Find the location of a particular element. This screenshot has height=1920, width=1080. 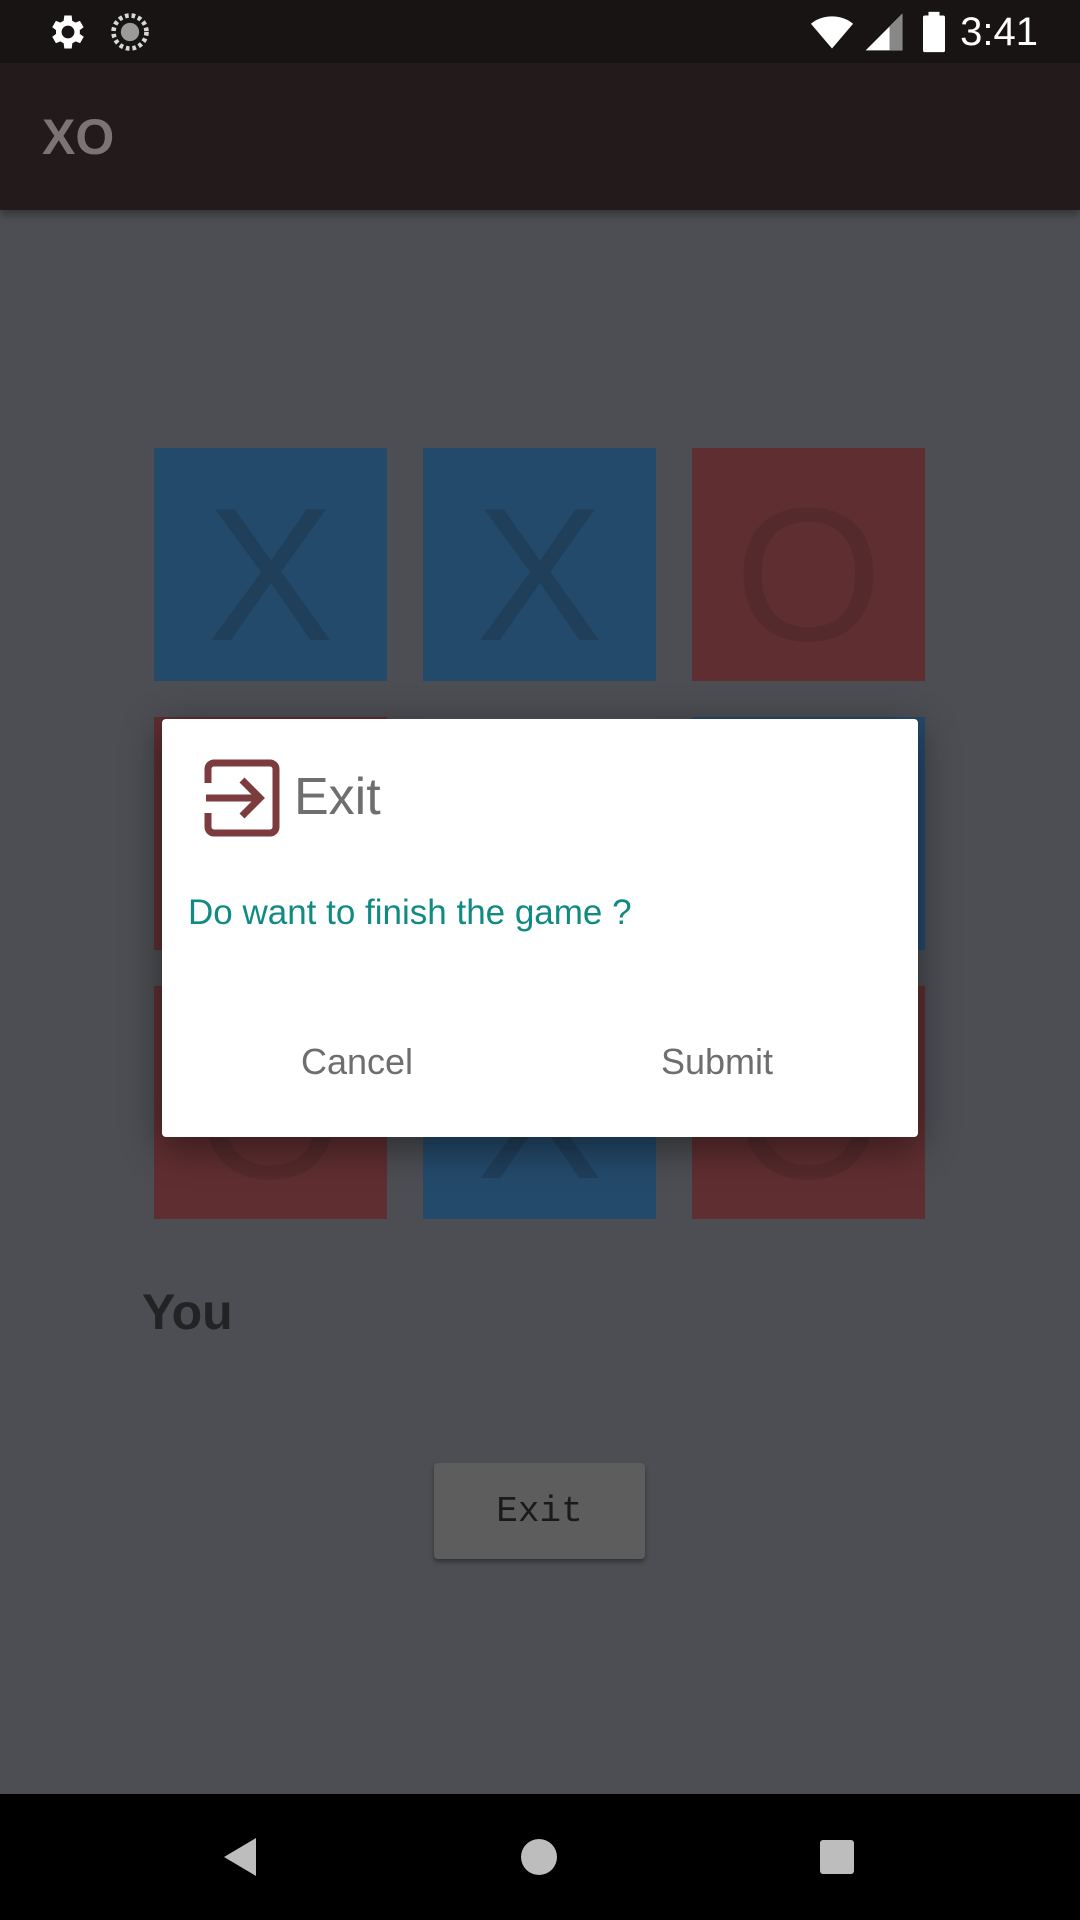

exit-game-button: Exit is located at coordinates (539, 1511).